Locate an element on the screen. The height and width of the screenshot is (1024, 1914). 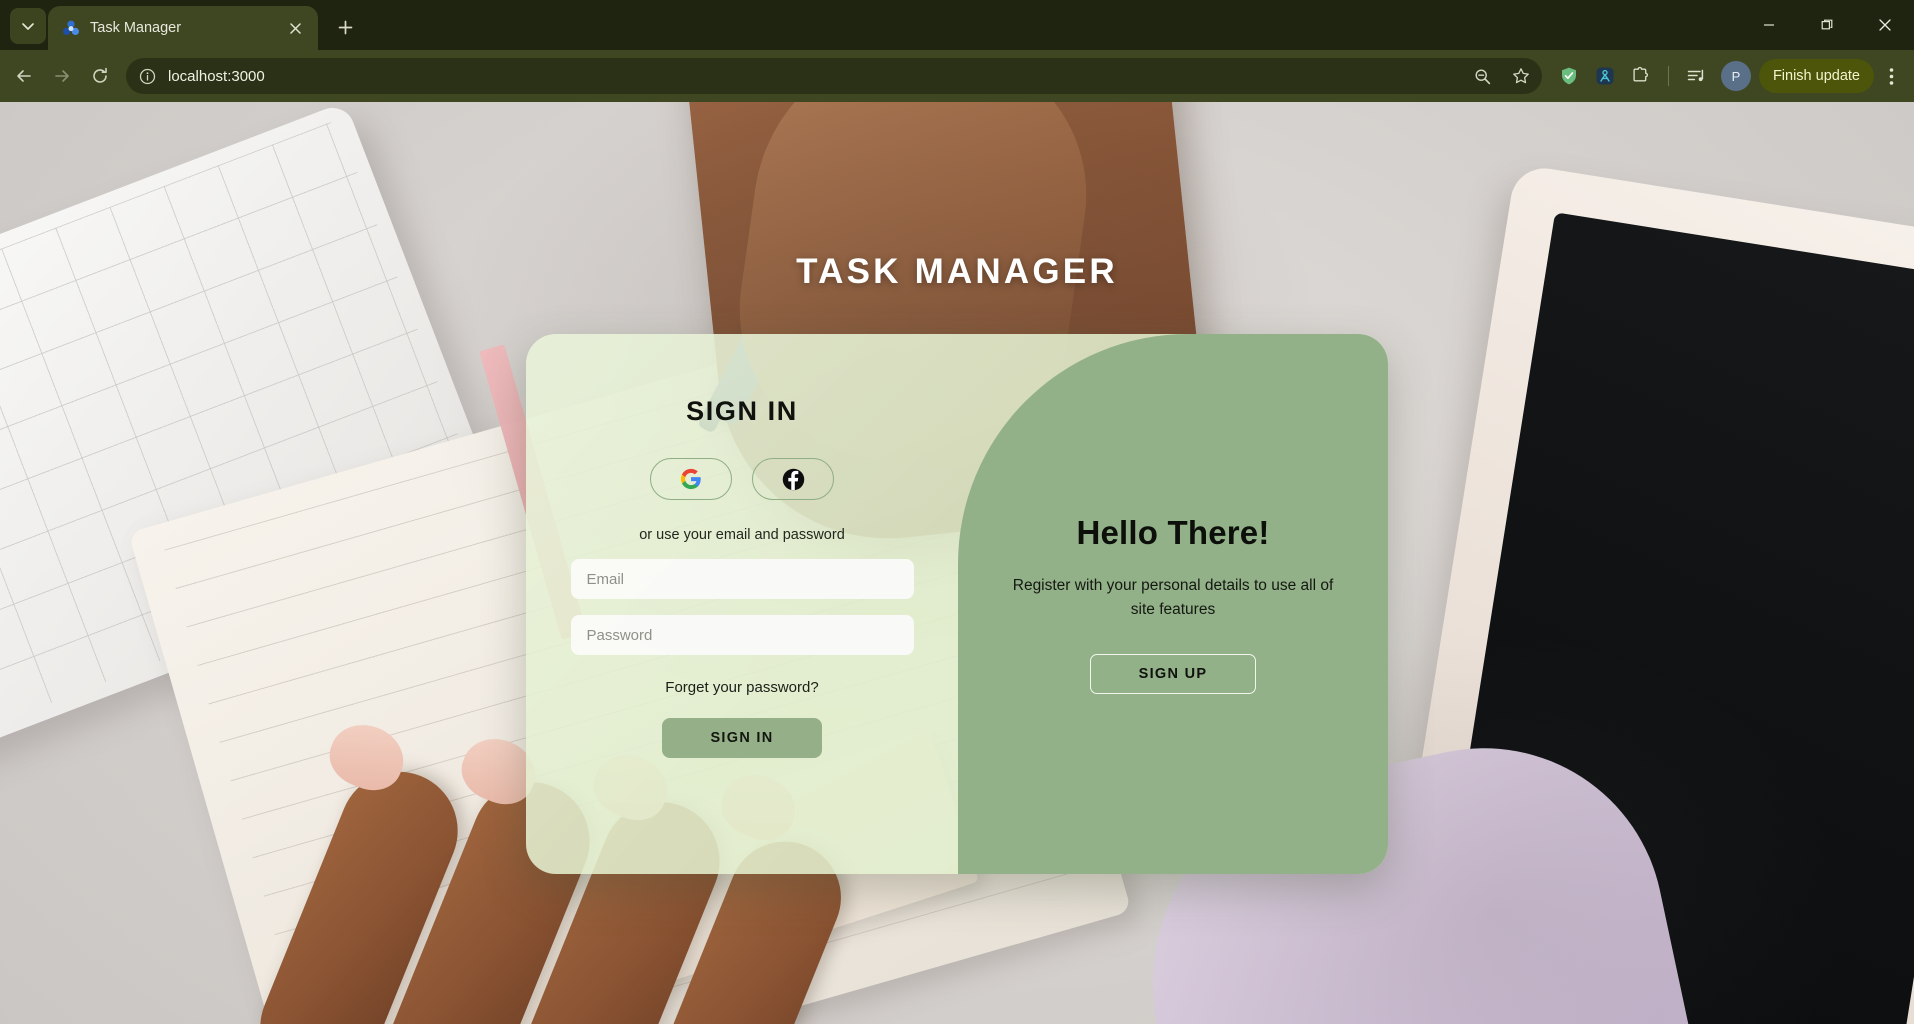
address-bar: localhost:3000 is located at coordinates (834, 76).